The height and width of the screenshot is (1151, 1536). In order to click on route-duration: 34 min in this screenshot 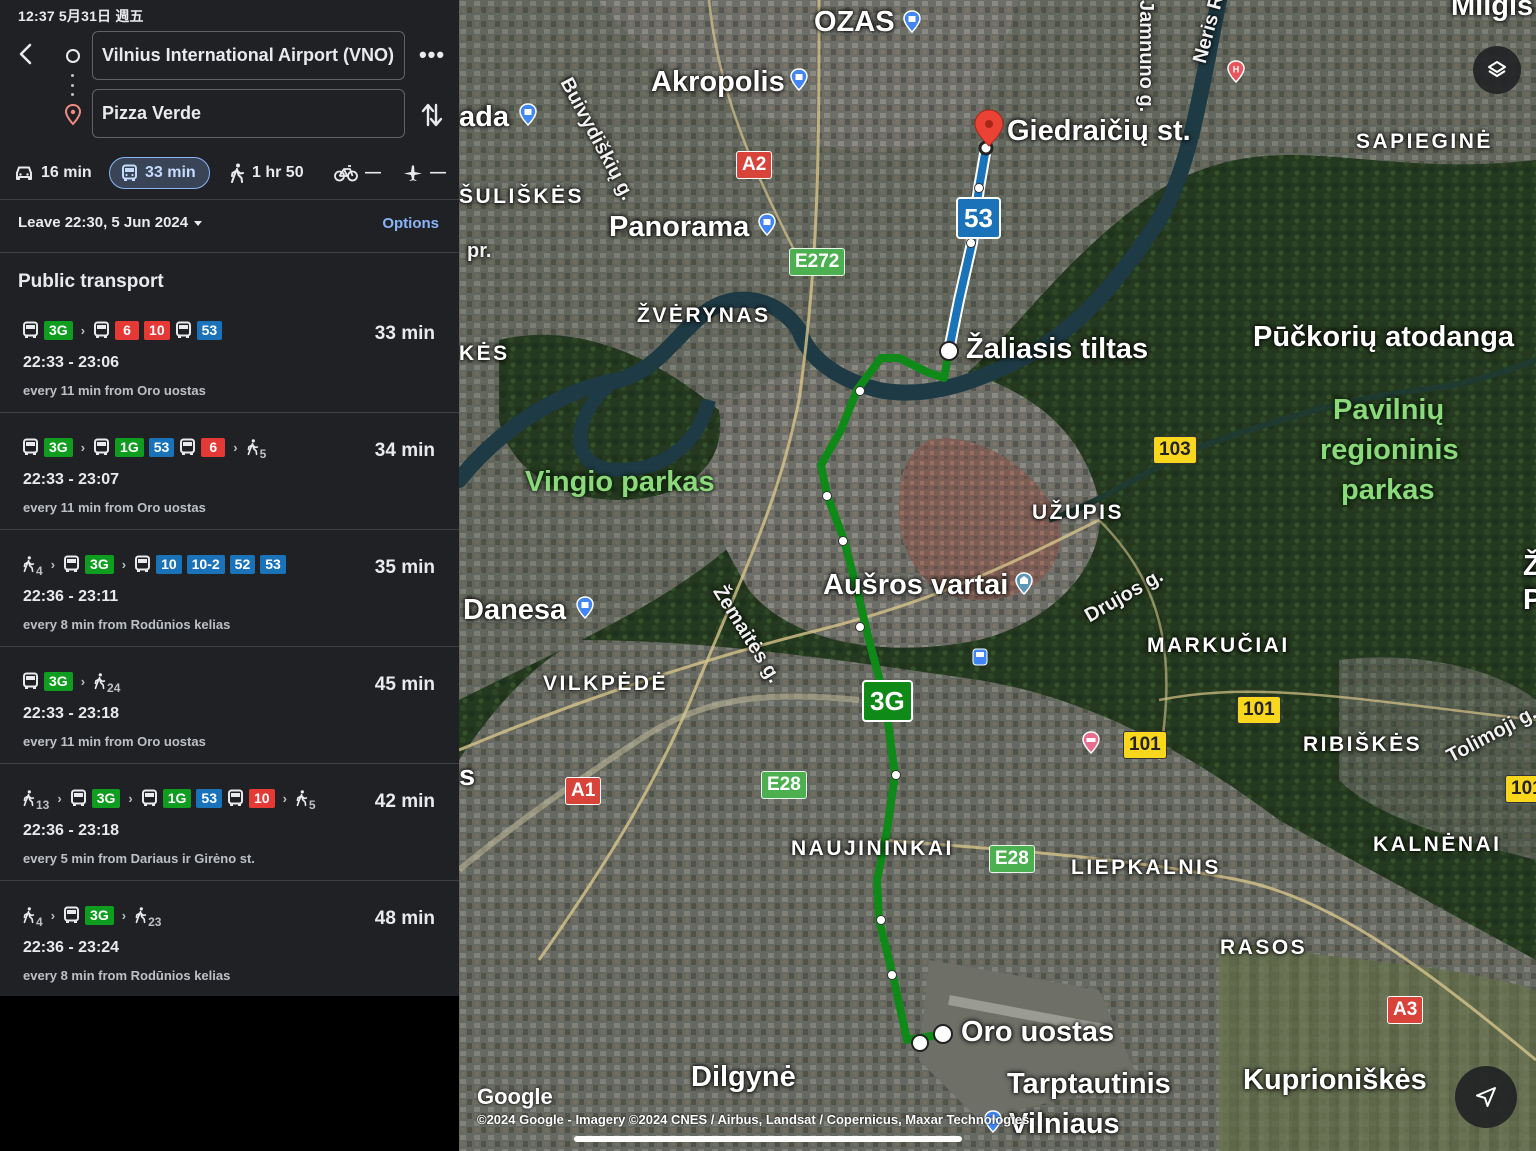, I will do `click(404, 450)`.